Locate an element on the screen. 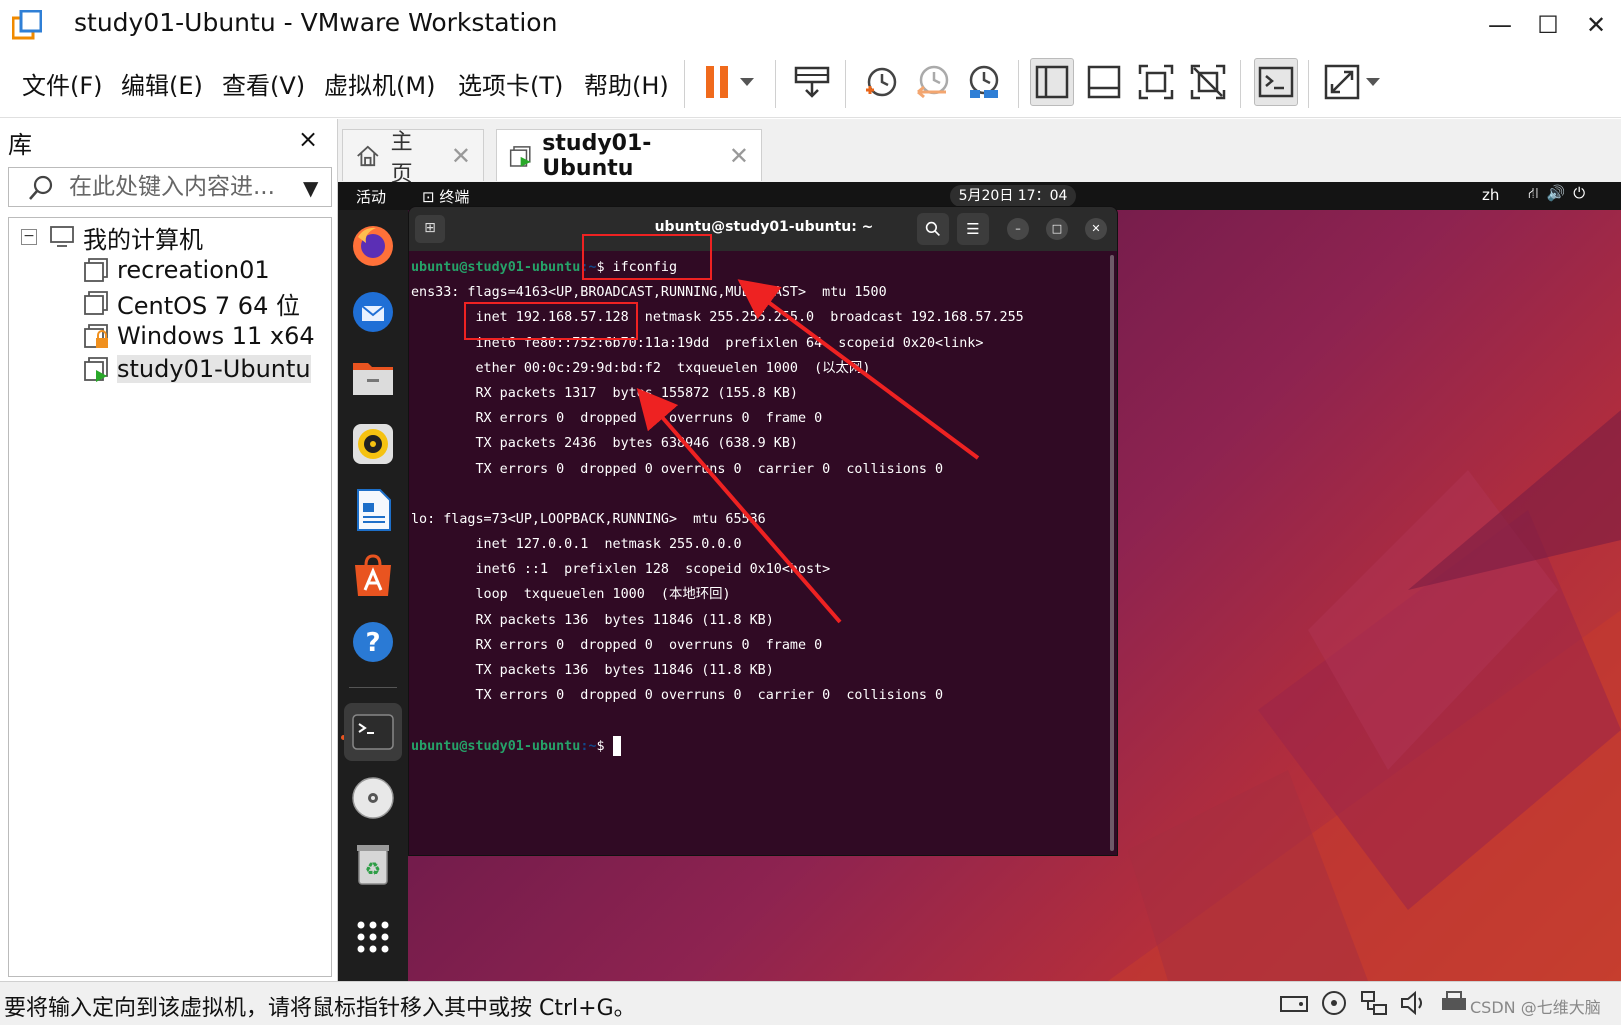 The height and width of the screenshot is (1025, 1621). tree-item-label: recreation01 is located at coordinates (193, 270).